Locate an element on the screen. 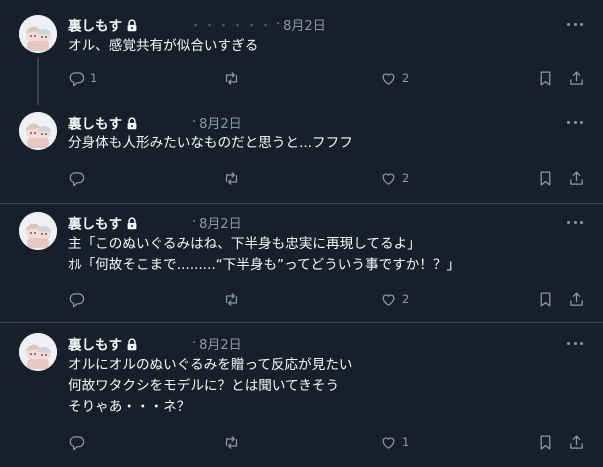 Image resolution: width=603 pixels, height=467 pixels. tweet-header: 裏しもす ・・・・・・ · 8月2日 is located at coordinates (197, 24).